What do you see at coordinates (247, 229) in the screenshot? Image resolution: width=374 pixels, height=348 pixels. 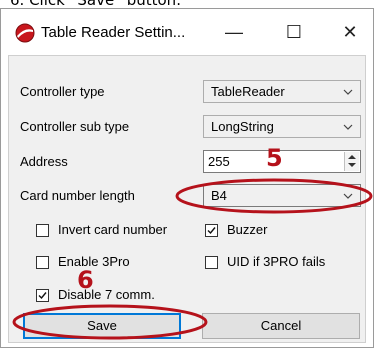 I see `buzzer-label: Buzzer` at bounding box center [247, 229].